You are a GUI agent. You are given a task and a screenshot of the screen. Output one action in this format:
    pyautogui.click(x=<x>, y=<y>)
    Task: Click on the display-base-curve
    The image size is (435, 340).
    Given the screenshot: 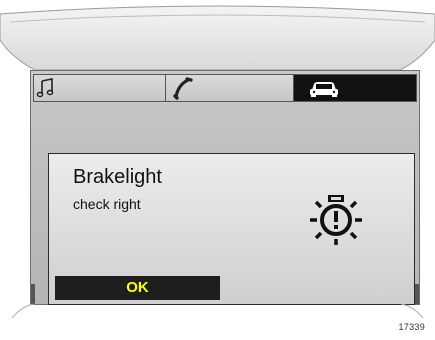 What is the action you would take?
    pyautogui.click(x=217, y=311)
    